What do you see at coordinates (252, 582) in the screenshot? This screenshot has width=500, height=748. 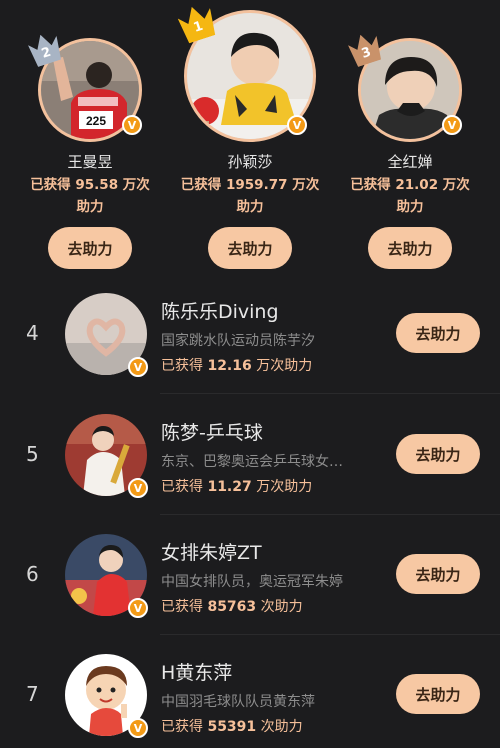 I see `athlete-description: 中国女排队员，奥运冠军朱婷` at bounding box center [252, 582].